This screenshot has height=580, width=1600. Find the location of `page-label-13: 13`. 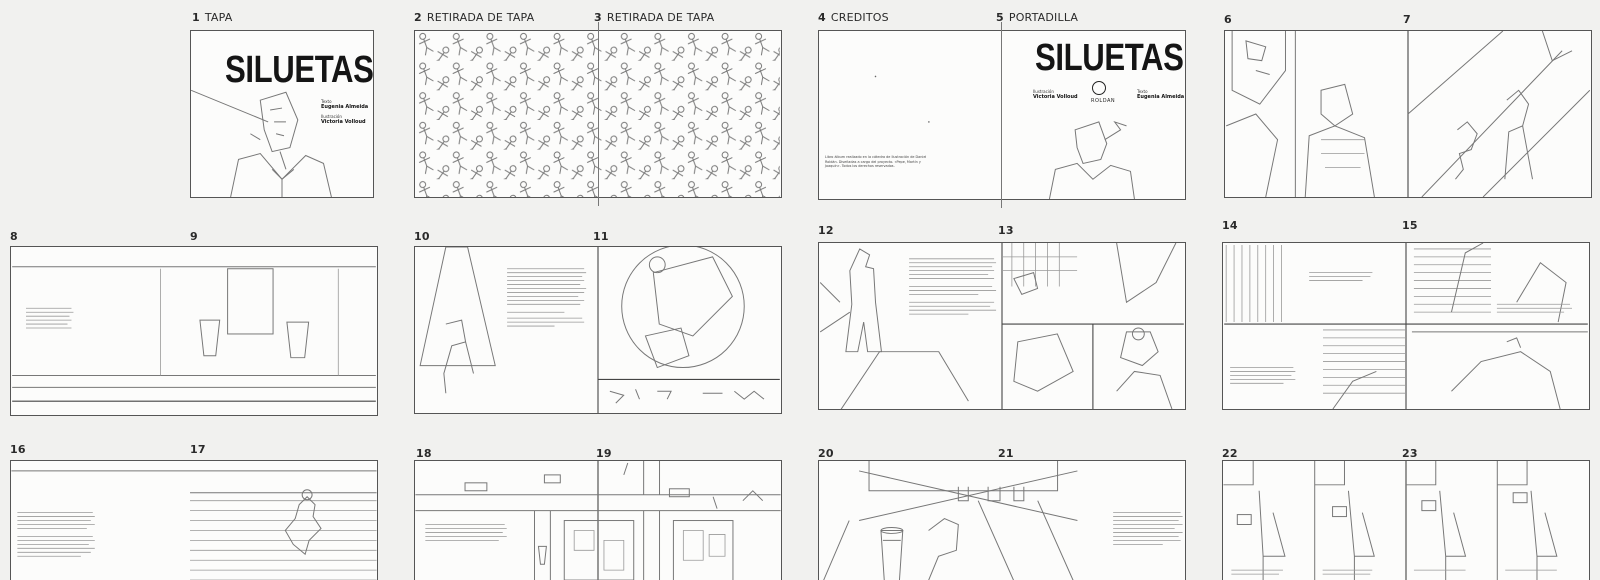

page-label-13: 13 is located at coordinates (1006, 230).